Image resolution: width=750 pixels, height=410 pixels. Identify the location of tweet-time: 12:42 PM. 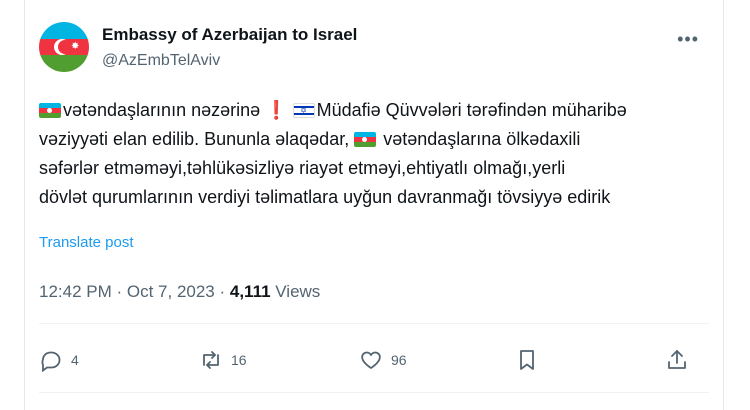
(75, 291).